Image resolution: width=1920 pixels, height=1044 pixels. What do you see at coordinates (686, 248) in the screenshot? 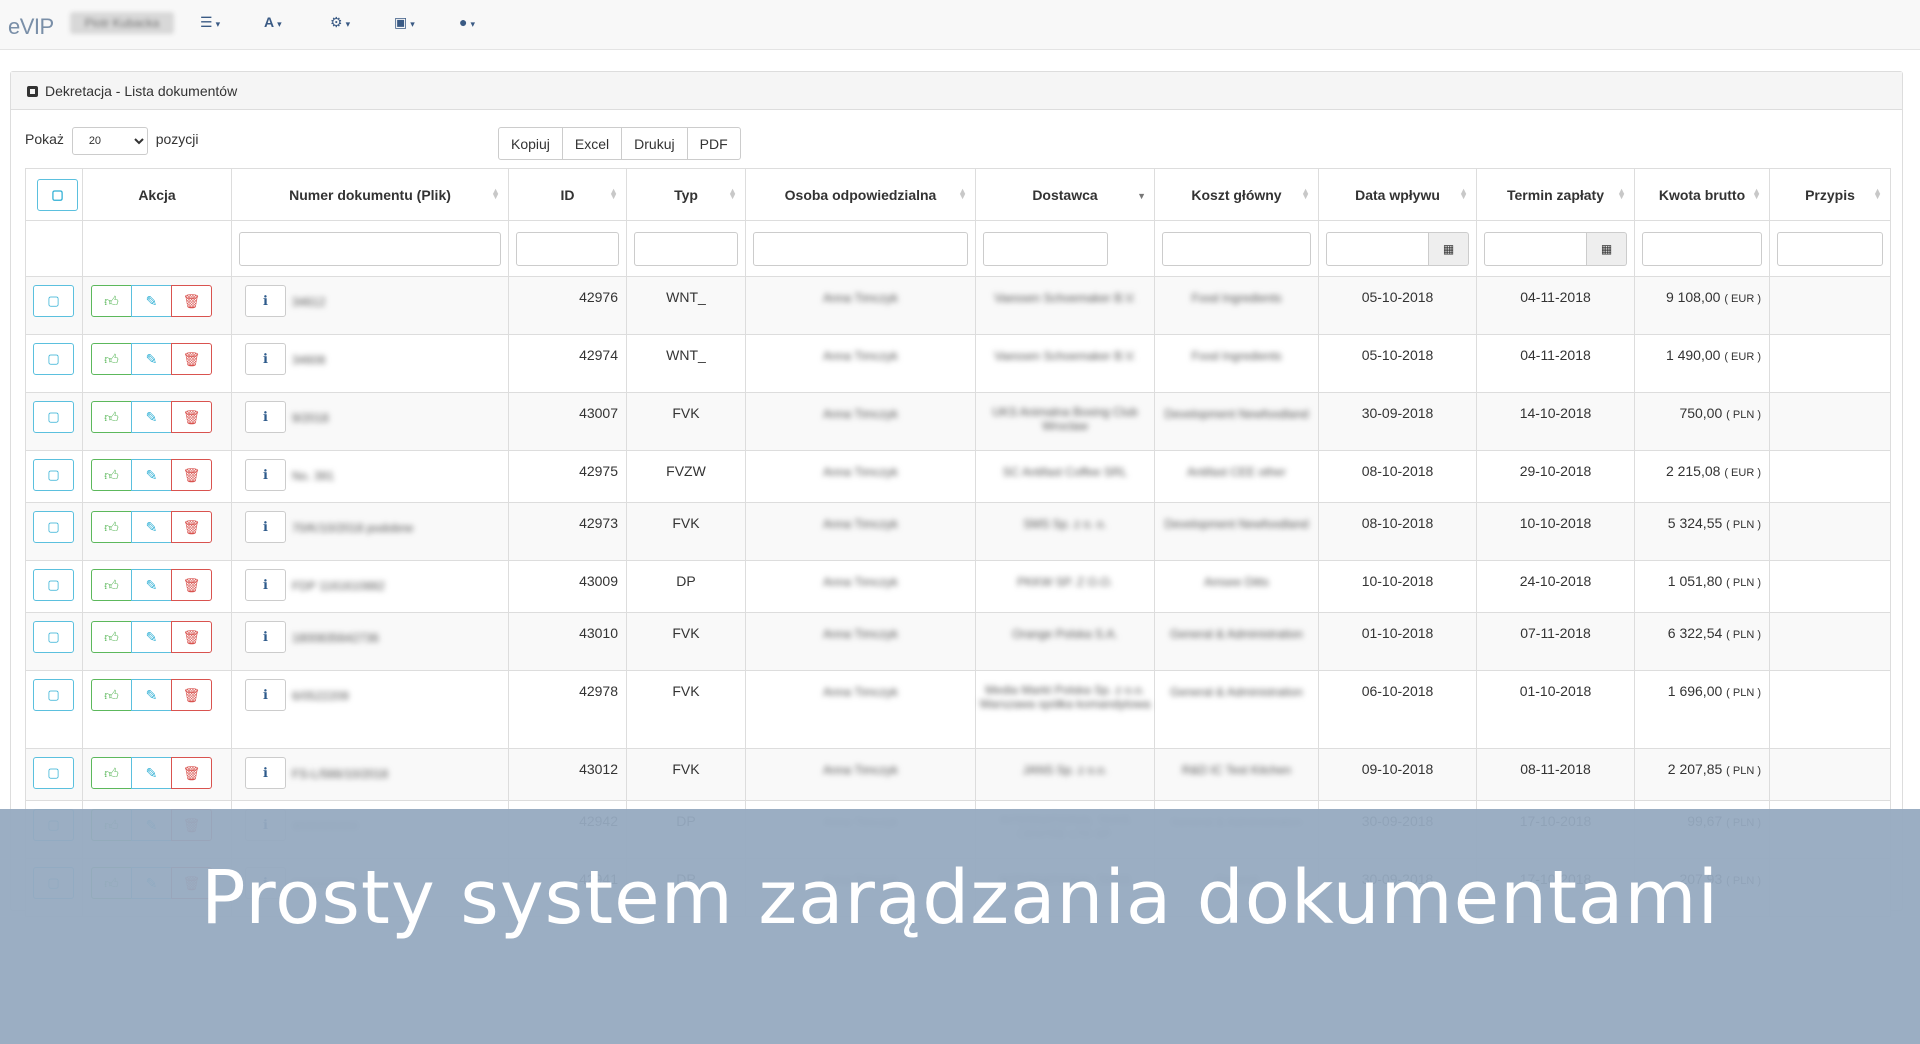
I see `filter-type-input` at bounding box center [686, 248].